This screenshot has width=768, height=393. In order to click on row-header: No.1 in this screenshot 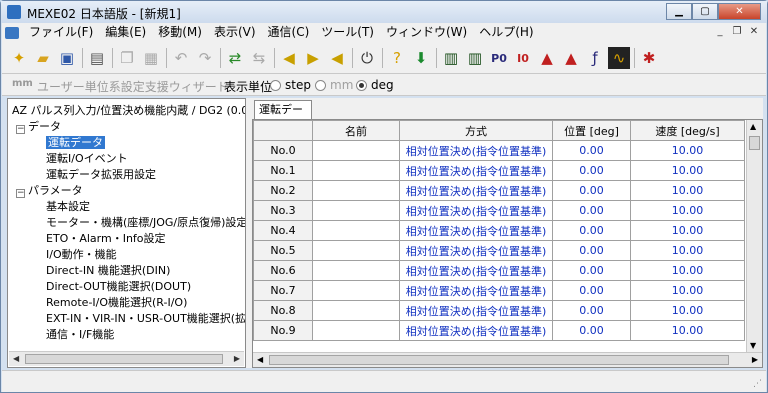, I will do `click(283, 170)`.